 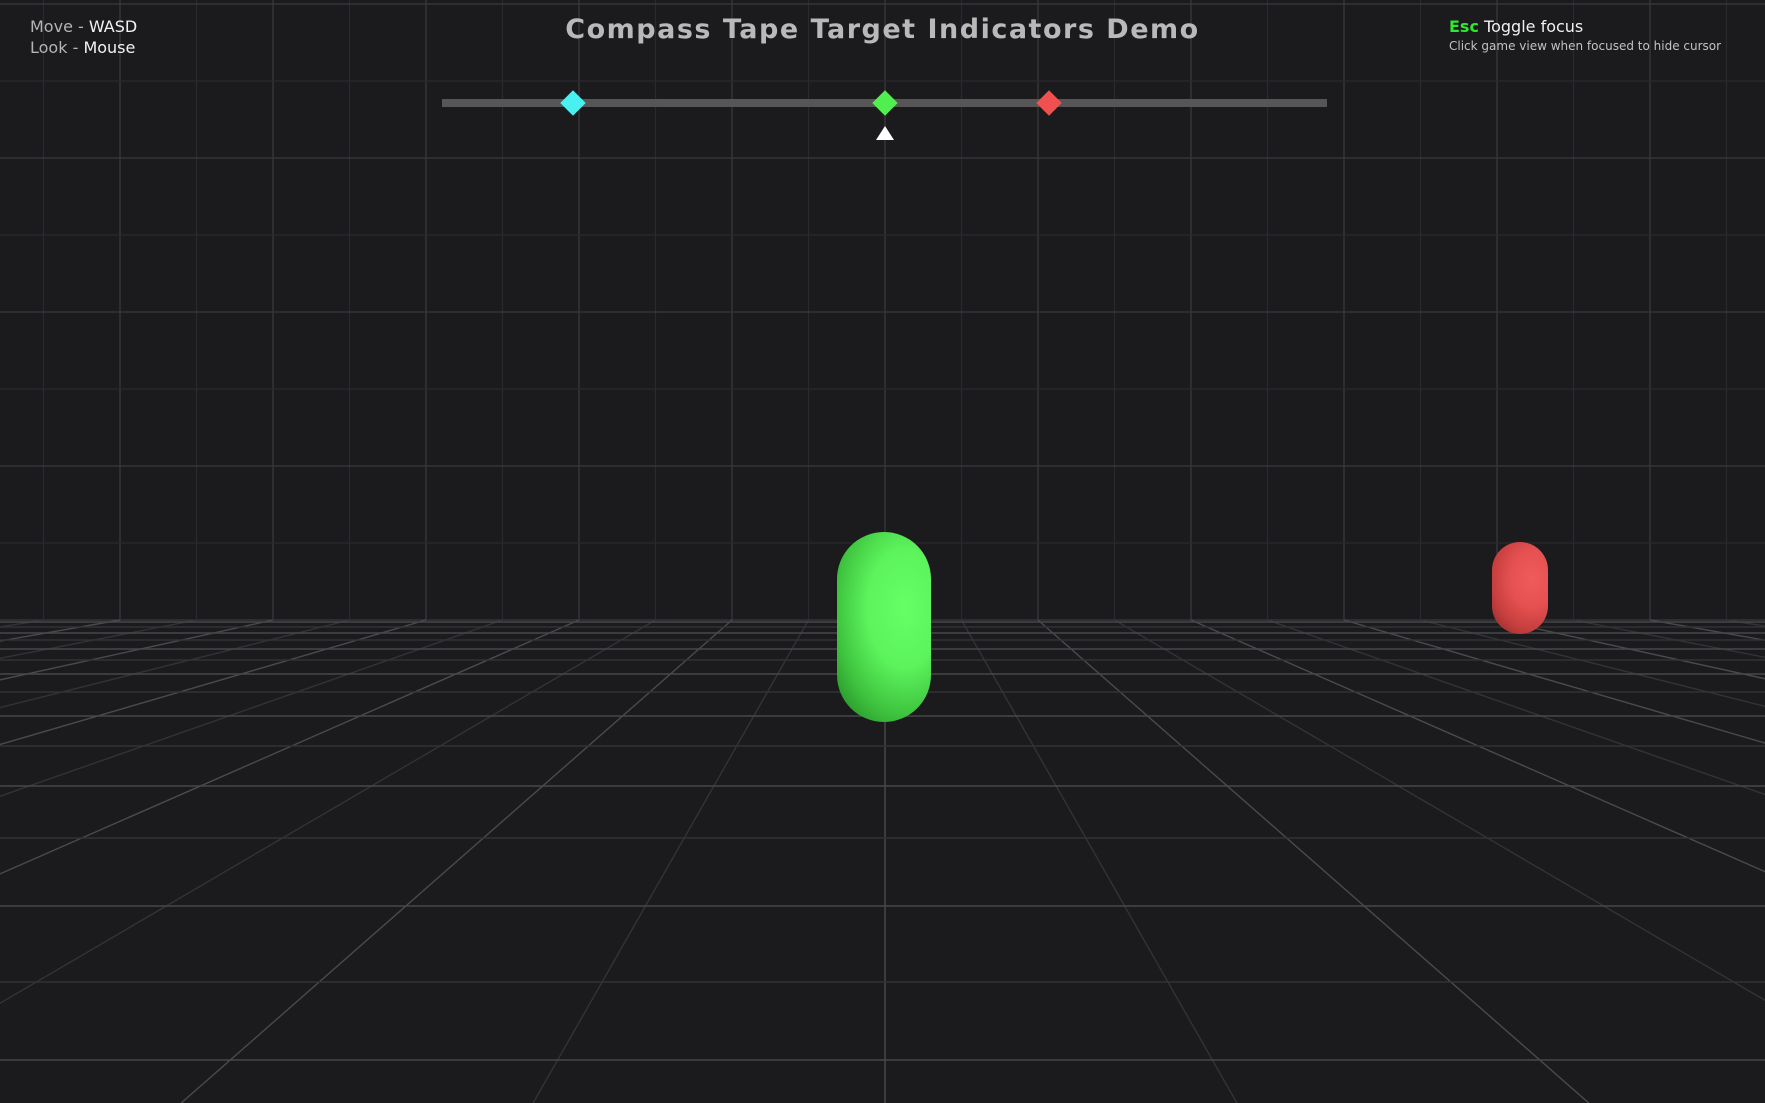 I want to click on heading-pointer-icon, so click(x=885, y=133).